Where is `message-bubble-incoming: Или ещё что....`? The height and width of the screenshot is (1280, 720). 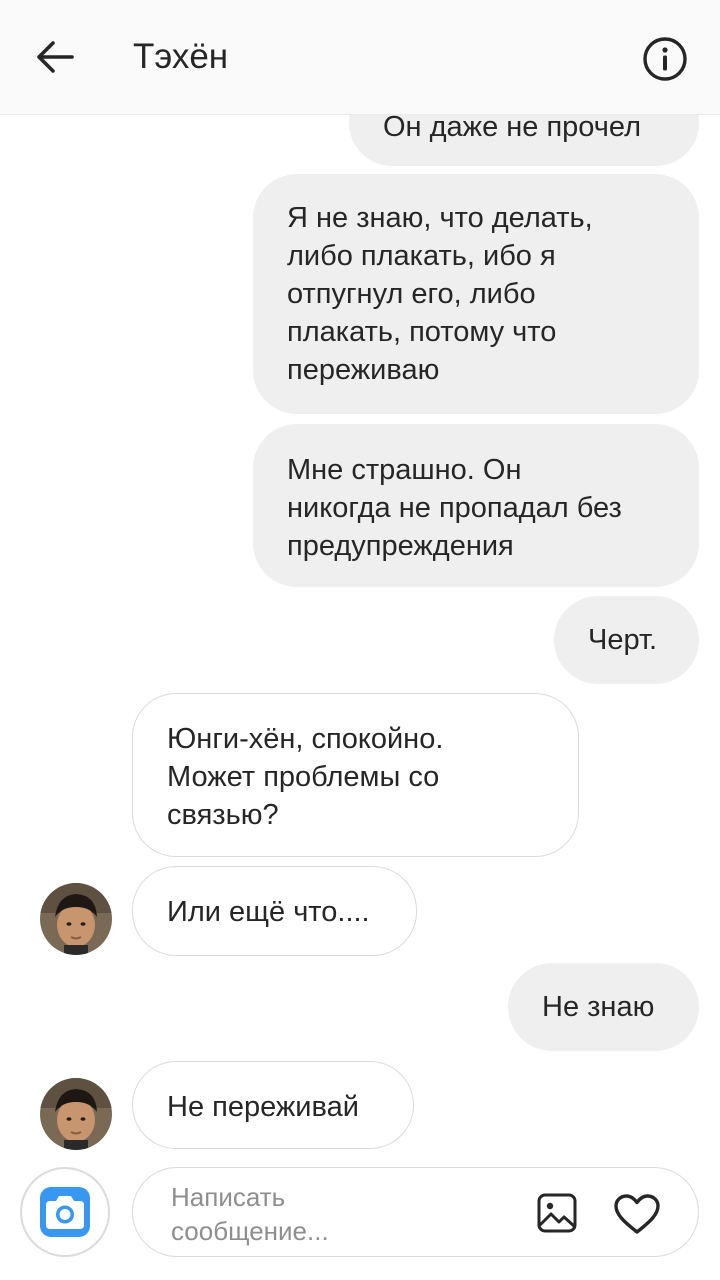 message-bubble-incoming: Или ещё что.... is located at coordinates (274, 911).